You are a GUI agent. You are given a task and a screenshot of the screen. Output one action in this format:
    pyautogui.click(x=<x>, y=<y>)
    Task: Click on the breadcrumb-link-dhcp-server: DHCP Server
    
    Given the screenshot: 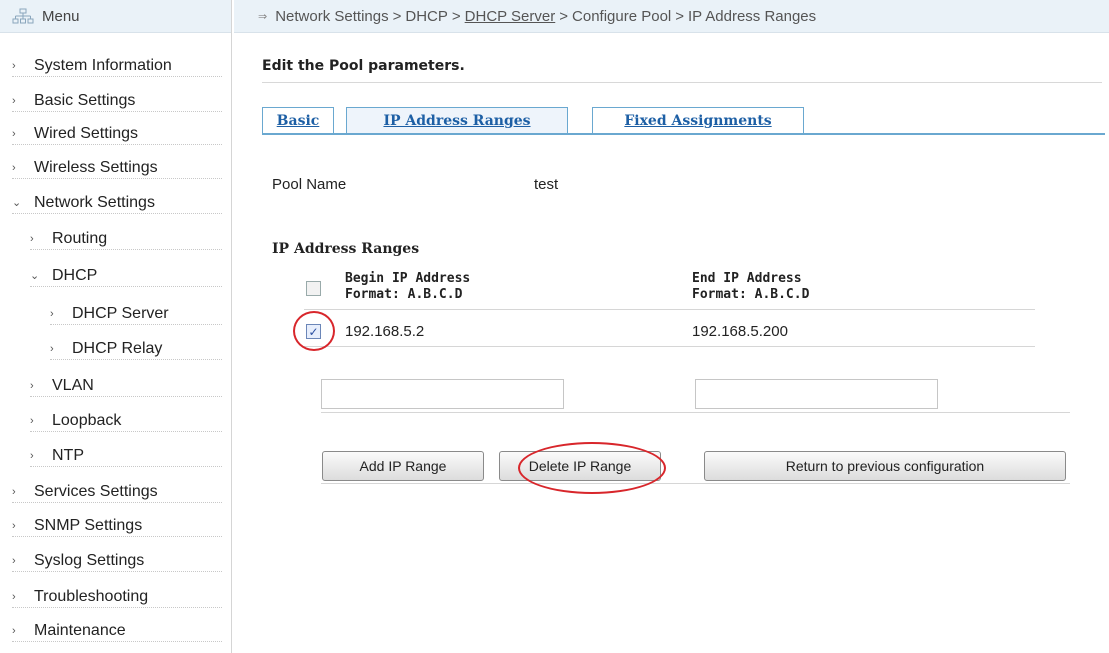 What is the action you would take?
    pyautogui.click(x=510, y=16)
    